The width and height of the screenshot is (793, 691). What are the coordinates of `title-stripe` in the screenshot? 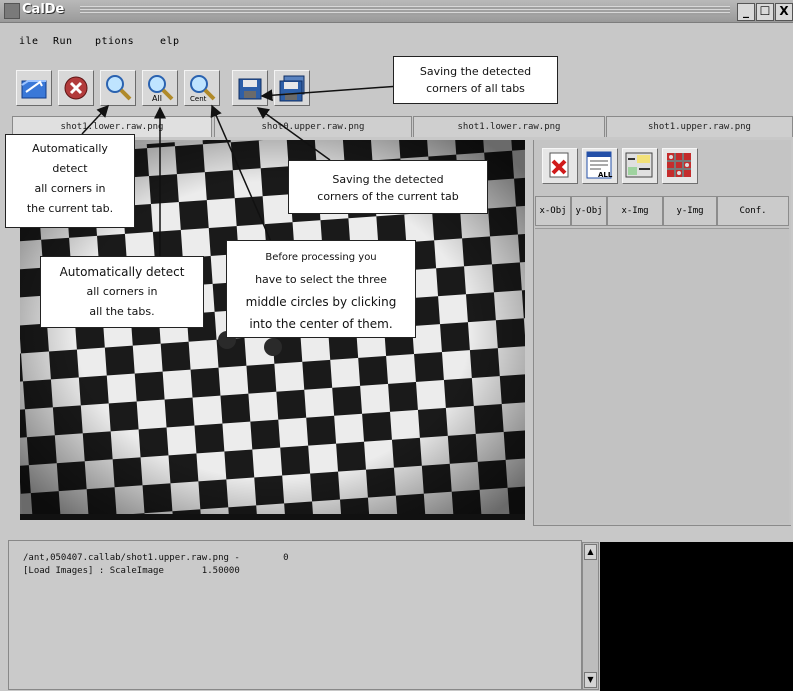 It's located at (405, 10).